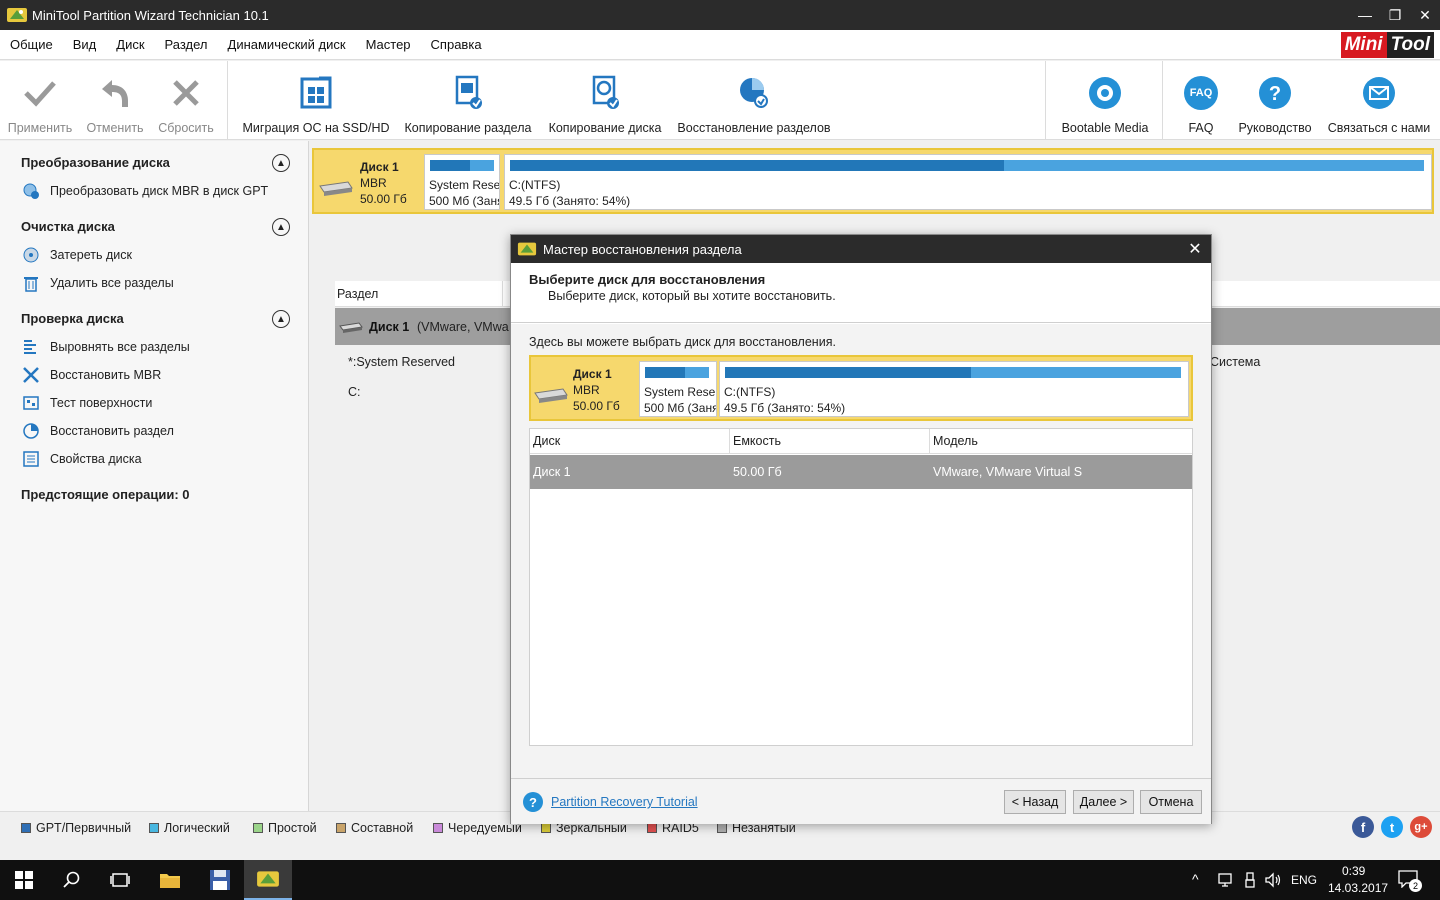 The width and height of the screenshot is (1440, 900). What do you see at coordinates (468, 100) in the screenshot?
I see `copy-partition-button: Копирование раздела` at bounding box center [468, 100].